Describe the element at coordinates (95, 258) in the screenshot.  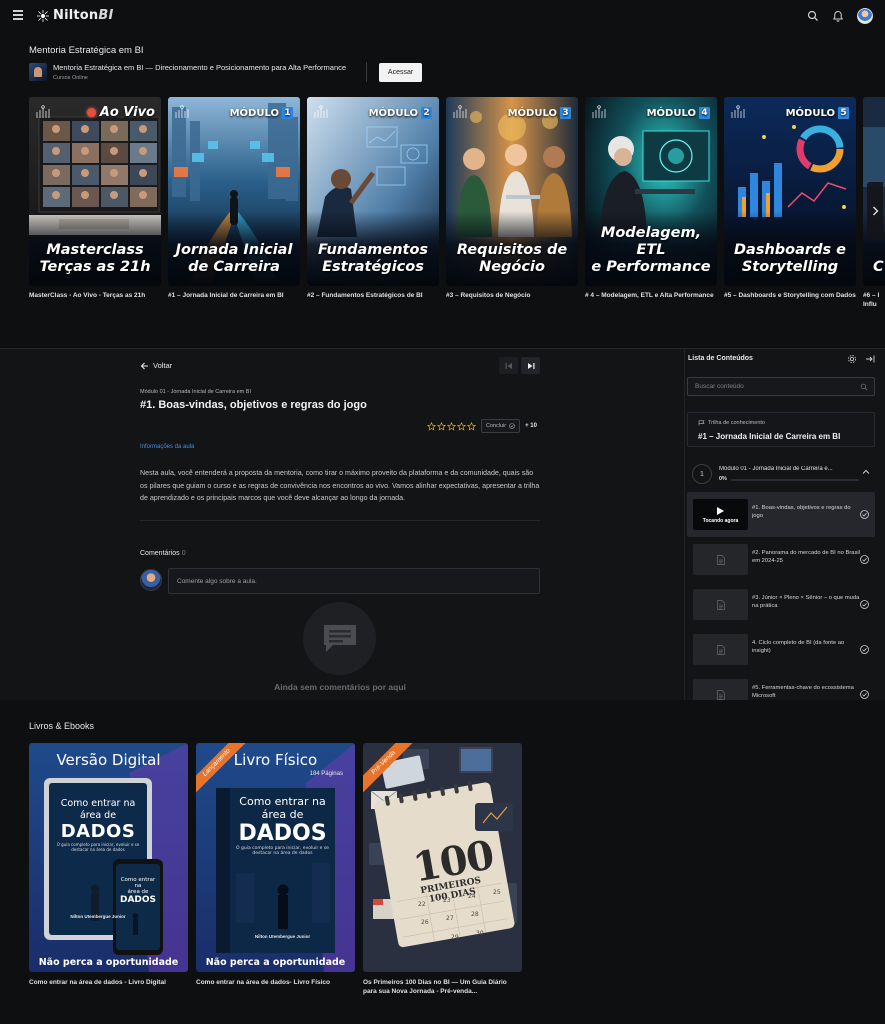
I see `module-card-overlay: Masterclass Terças as 21h` at that location.